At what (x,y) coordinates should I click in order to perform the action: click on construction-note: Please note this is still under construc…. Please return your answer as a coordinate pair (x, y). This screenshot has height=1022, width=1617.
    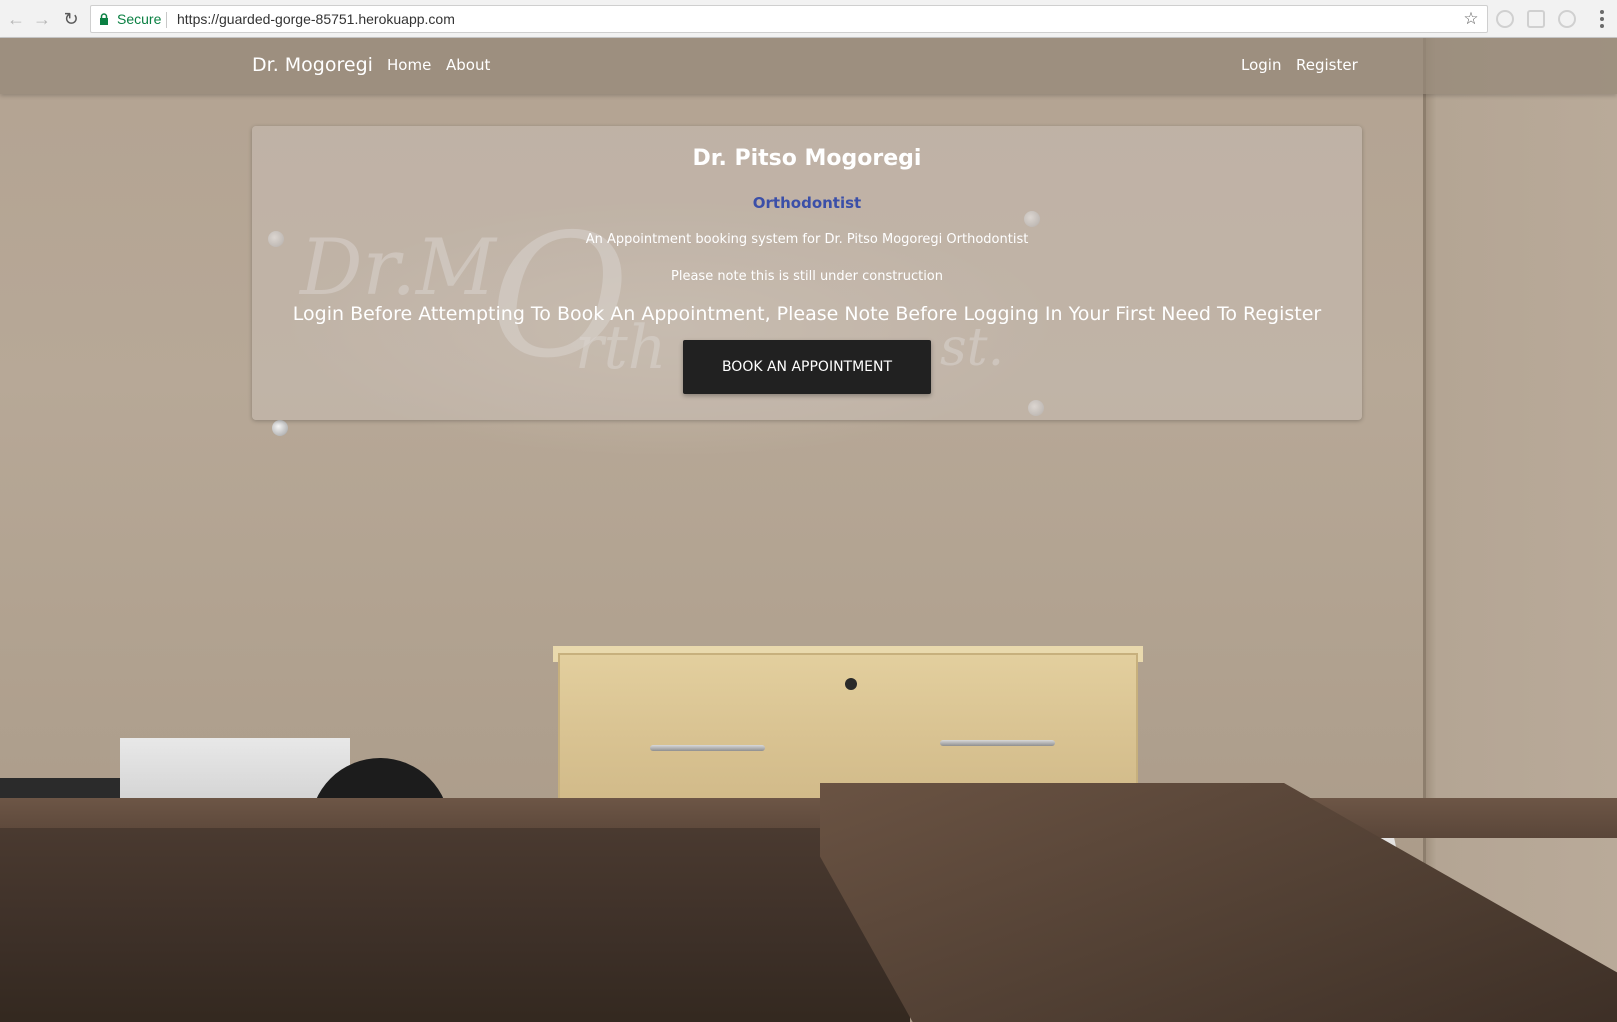
    Looking at the image, I should click on (807, 276).